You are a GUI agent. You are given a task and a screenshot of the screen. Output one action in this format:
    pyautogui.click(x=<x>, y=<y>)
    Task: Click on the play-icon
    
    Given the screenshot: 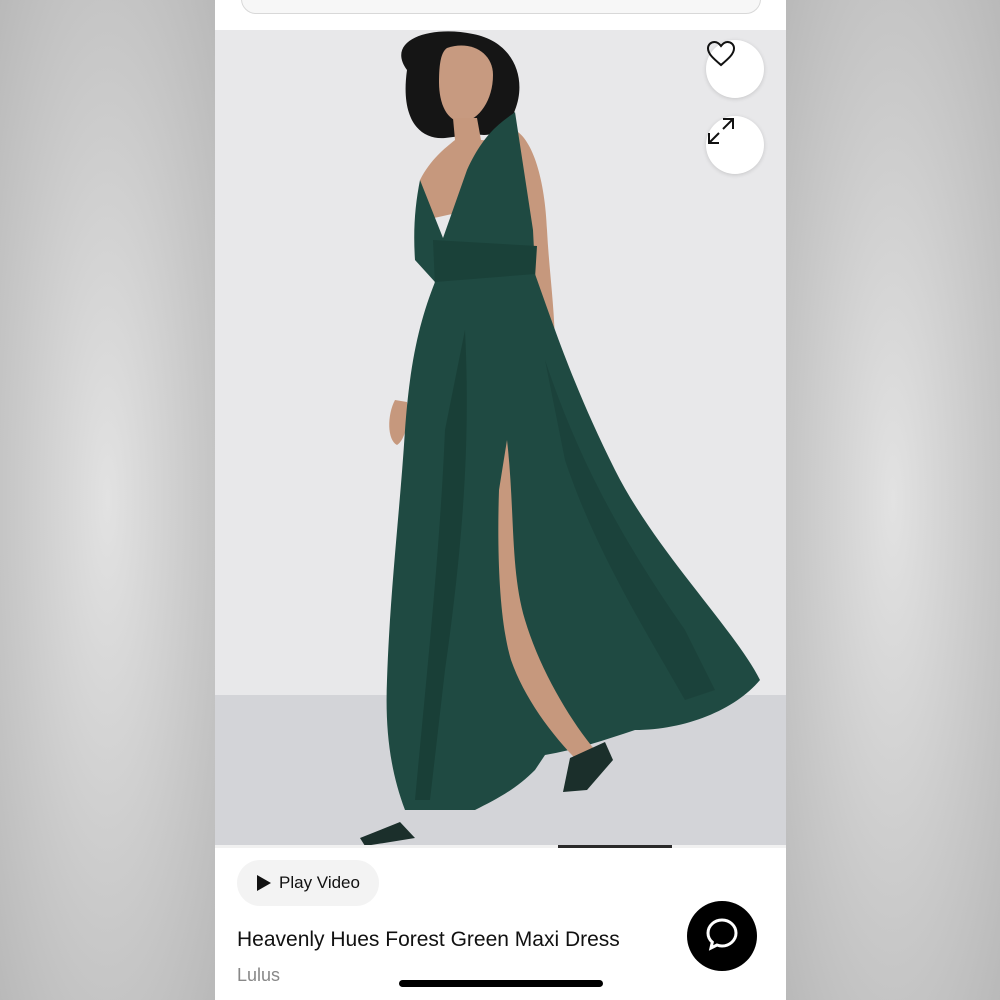 What is the action you would take?
    pyautogui.click(x=264, y=883)
    